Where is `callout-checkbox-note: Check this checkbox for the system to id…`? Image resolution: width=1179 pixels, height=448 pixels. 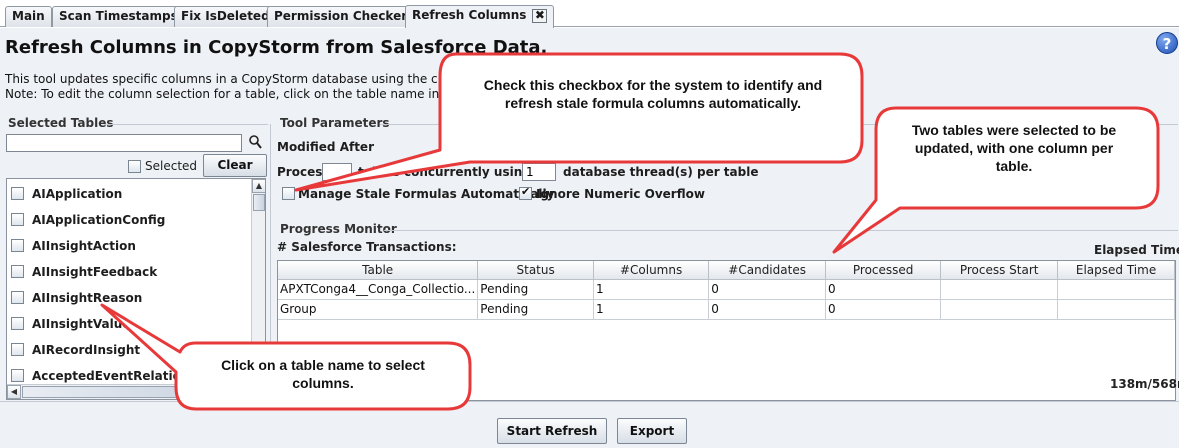 callout-checkbox-note: Check this checkbox for the system to id… is located at coordinates (653, 94).